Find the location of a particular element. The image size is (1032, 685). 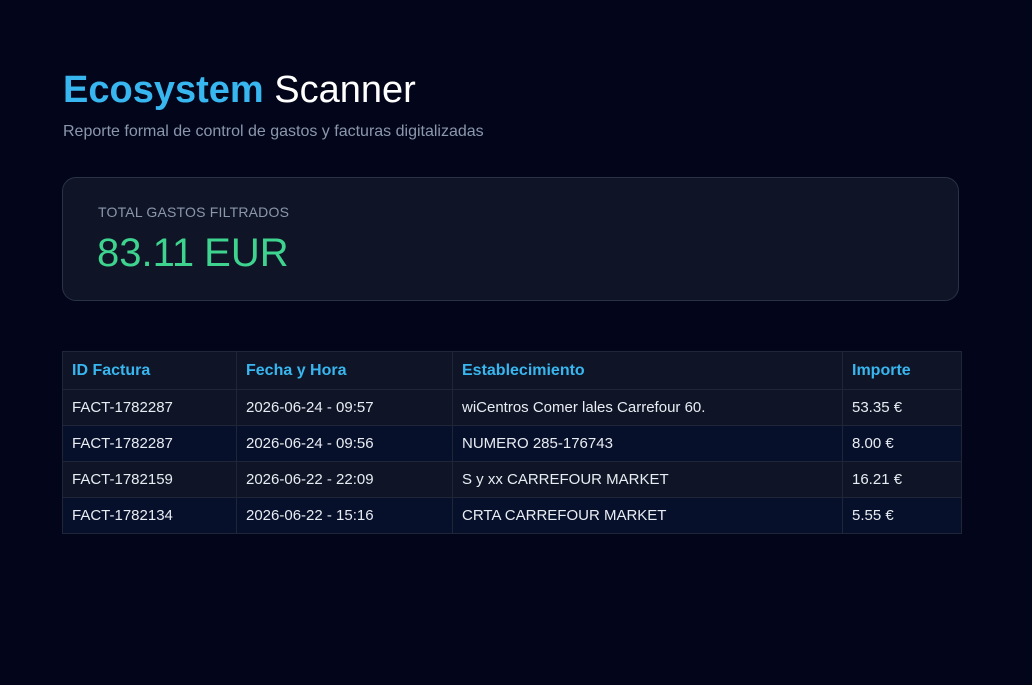

cell-datetime: 2026-06-22 - 15:16 is located at coordinates (344, 515).